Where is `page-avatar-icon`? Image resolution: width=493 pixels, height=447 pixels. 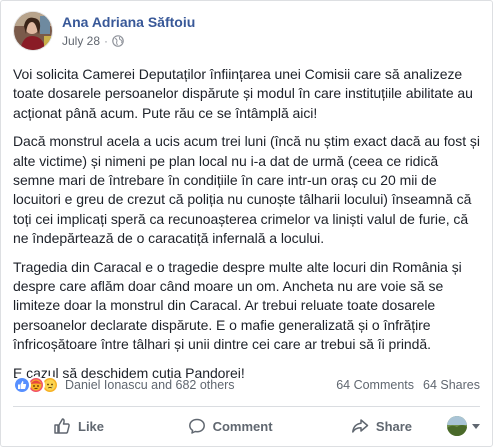 page-avatar-icon is located at coordinates (457, 426).